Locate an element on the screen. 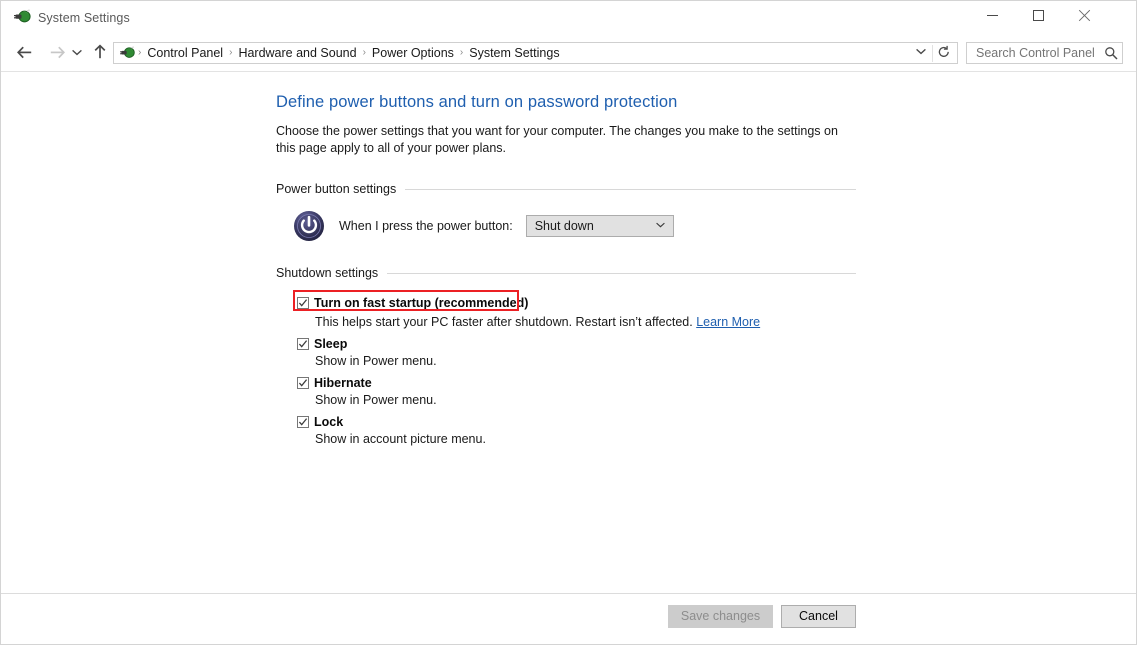 The height and width of the screenshot is (645, 1137). section-label: Shutdown settings is located at coordinates (327, 273).